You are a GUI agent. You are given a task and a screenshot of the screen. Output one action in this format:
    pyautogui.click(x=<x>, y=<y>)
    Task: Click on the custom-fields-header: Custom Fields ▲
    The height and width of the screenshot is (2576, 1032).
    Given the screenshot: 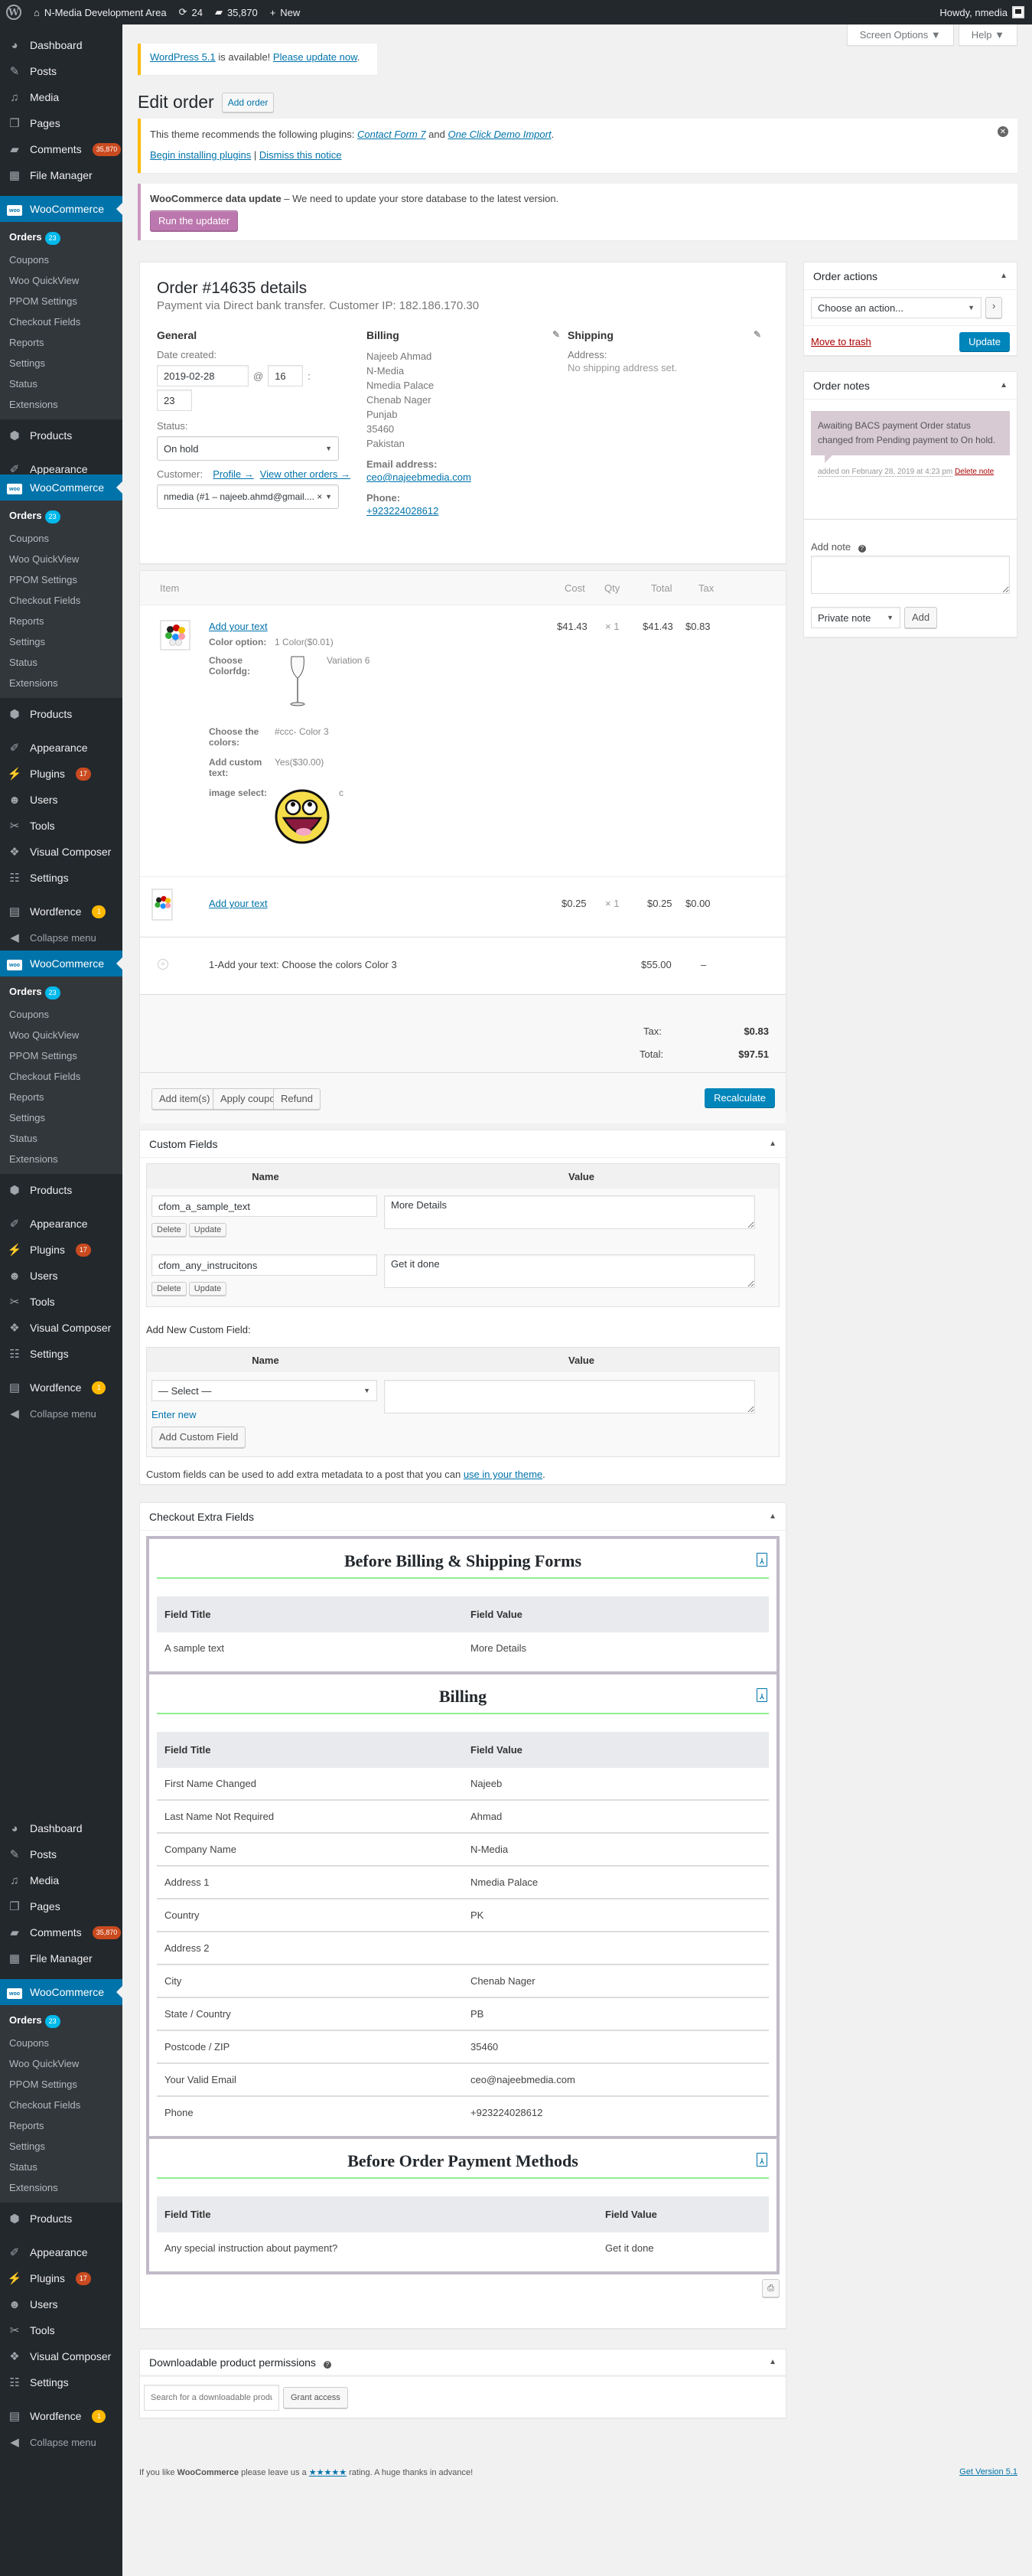 What is the action you would take?
    pyautogui.click(x=463, y=1144)
    